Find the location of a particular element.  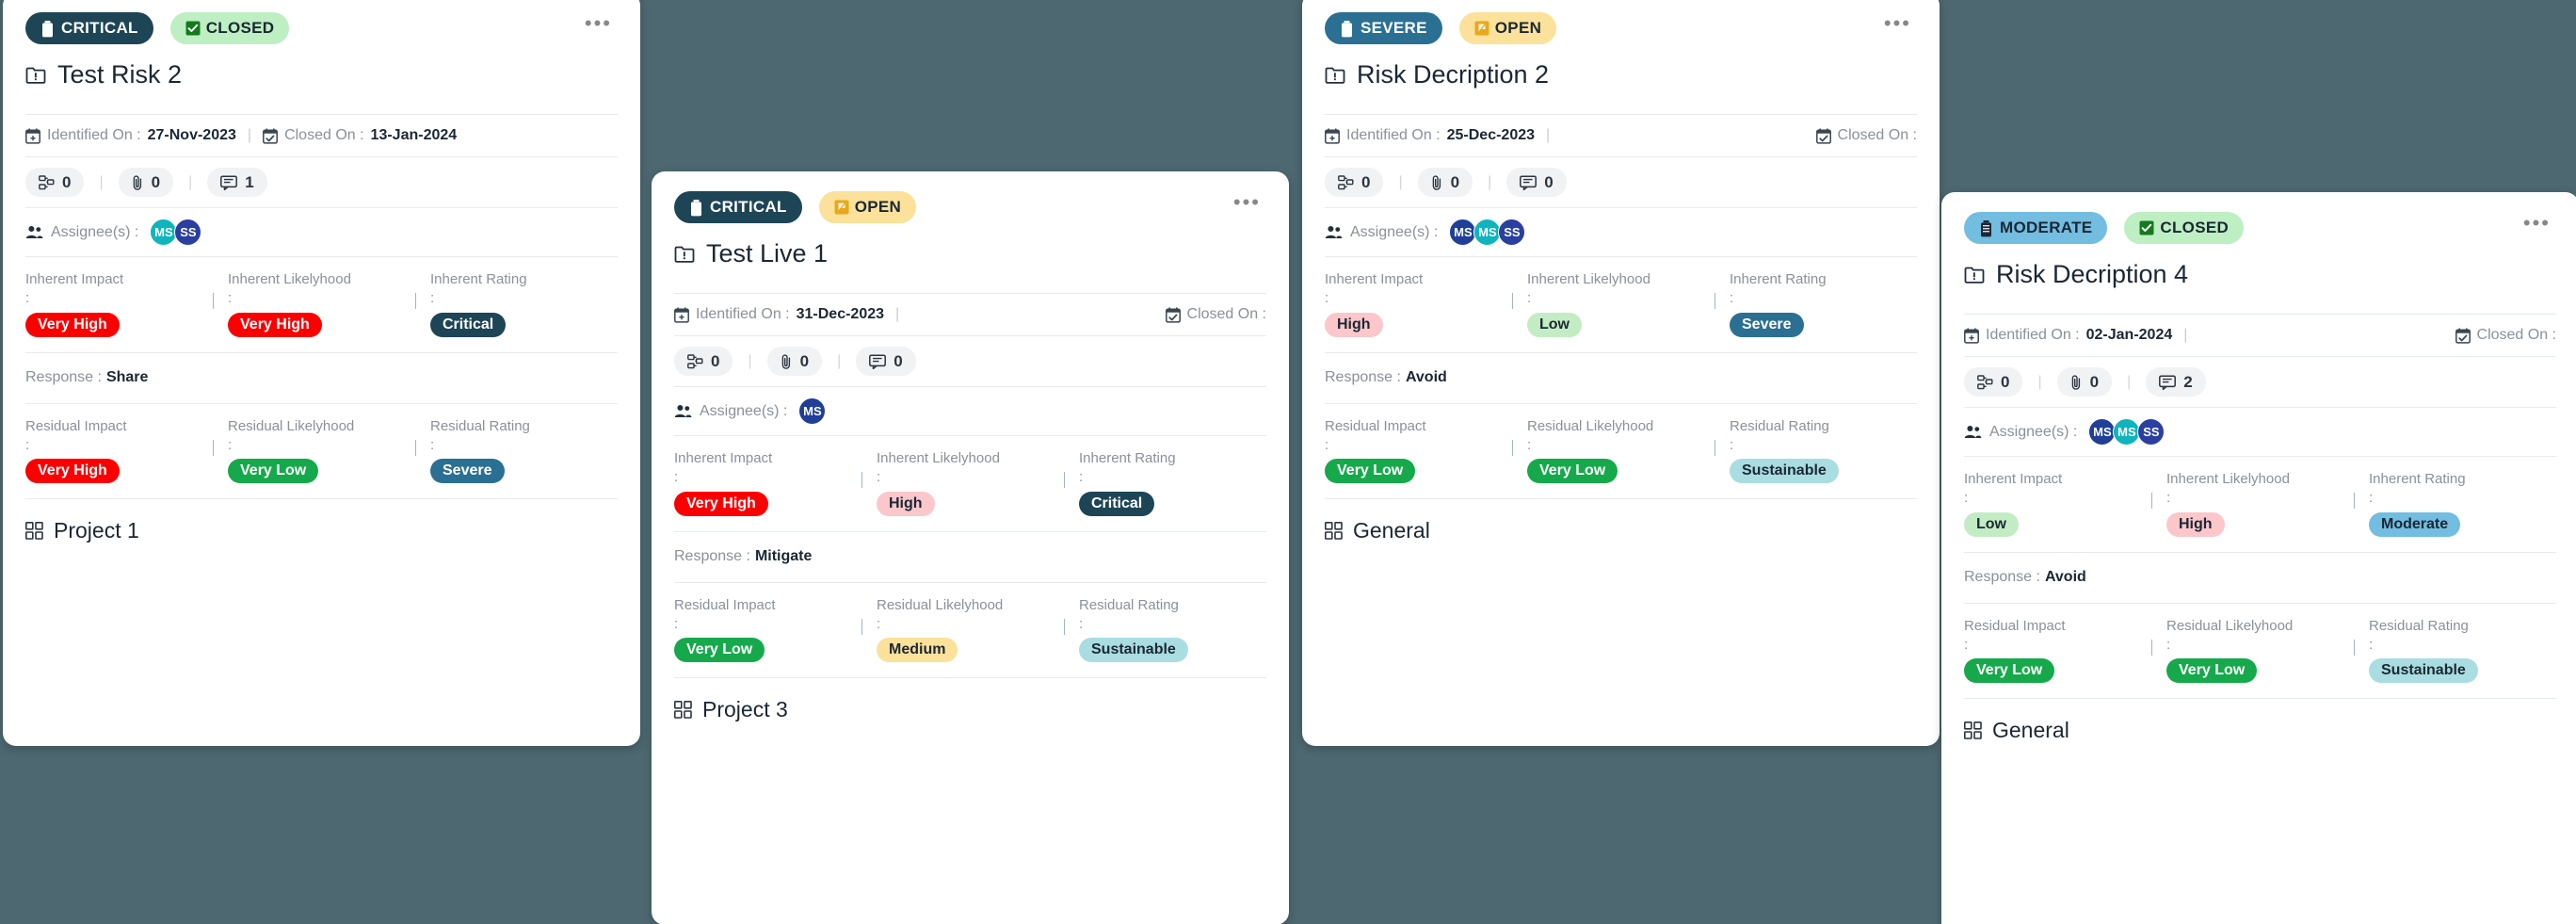

card-title-row: Test Live 1 is located at coordinates (970, 259).